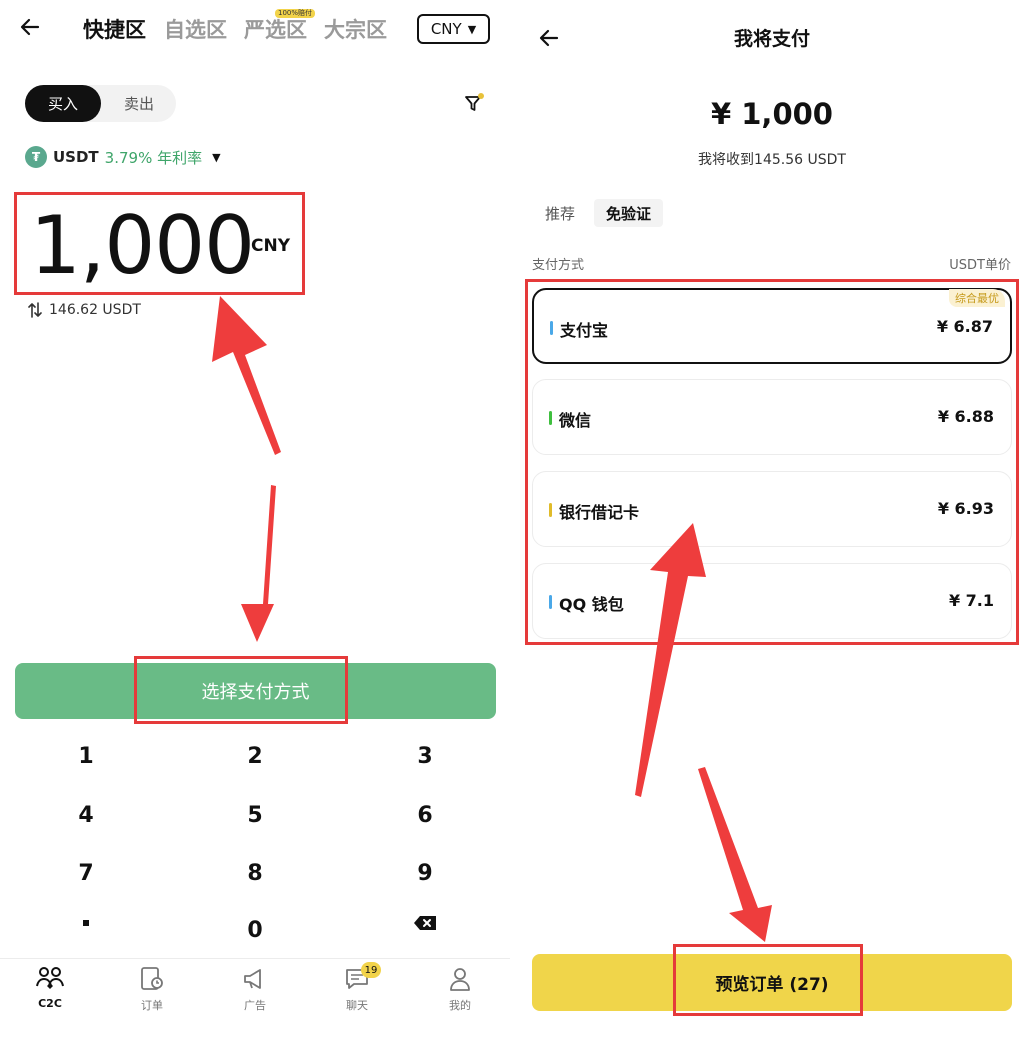  I want to click on qq-wallet-color-bar, so click(550, 602).